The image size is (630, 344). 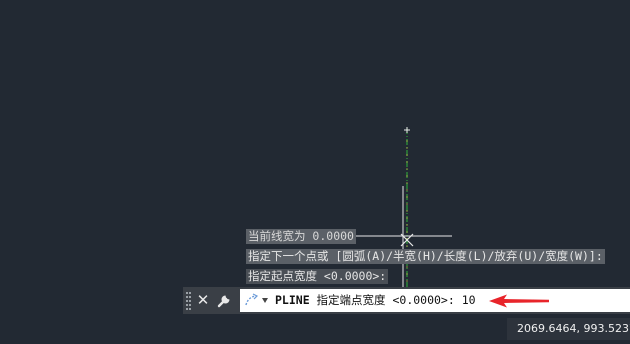 I want to click on status-bar: 2069.6464, 993.5237, so click(x=315, y=329).